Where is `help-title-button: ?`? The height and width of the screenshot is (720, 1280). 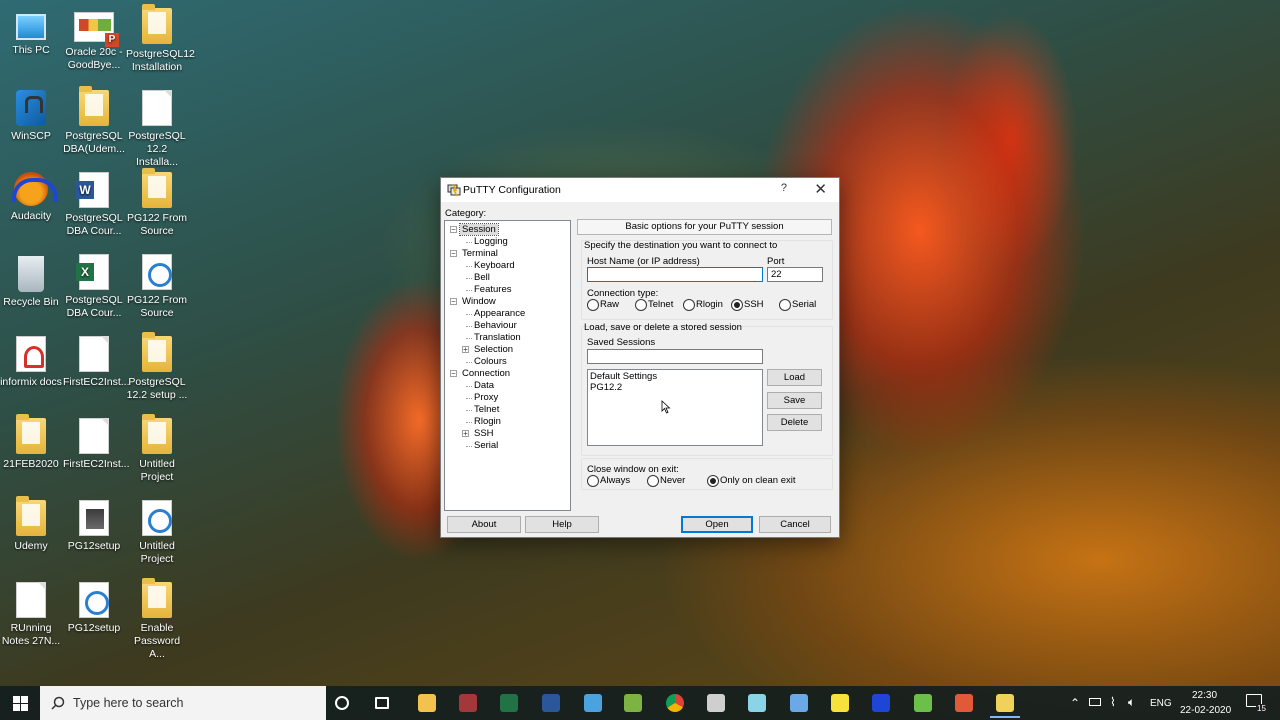
help-title-button: ? is located at coordinates (784, 188).